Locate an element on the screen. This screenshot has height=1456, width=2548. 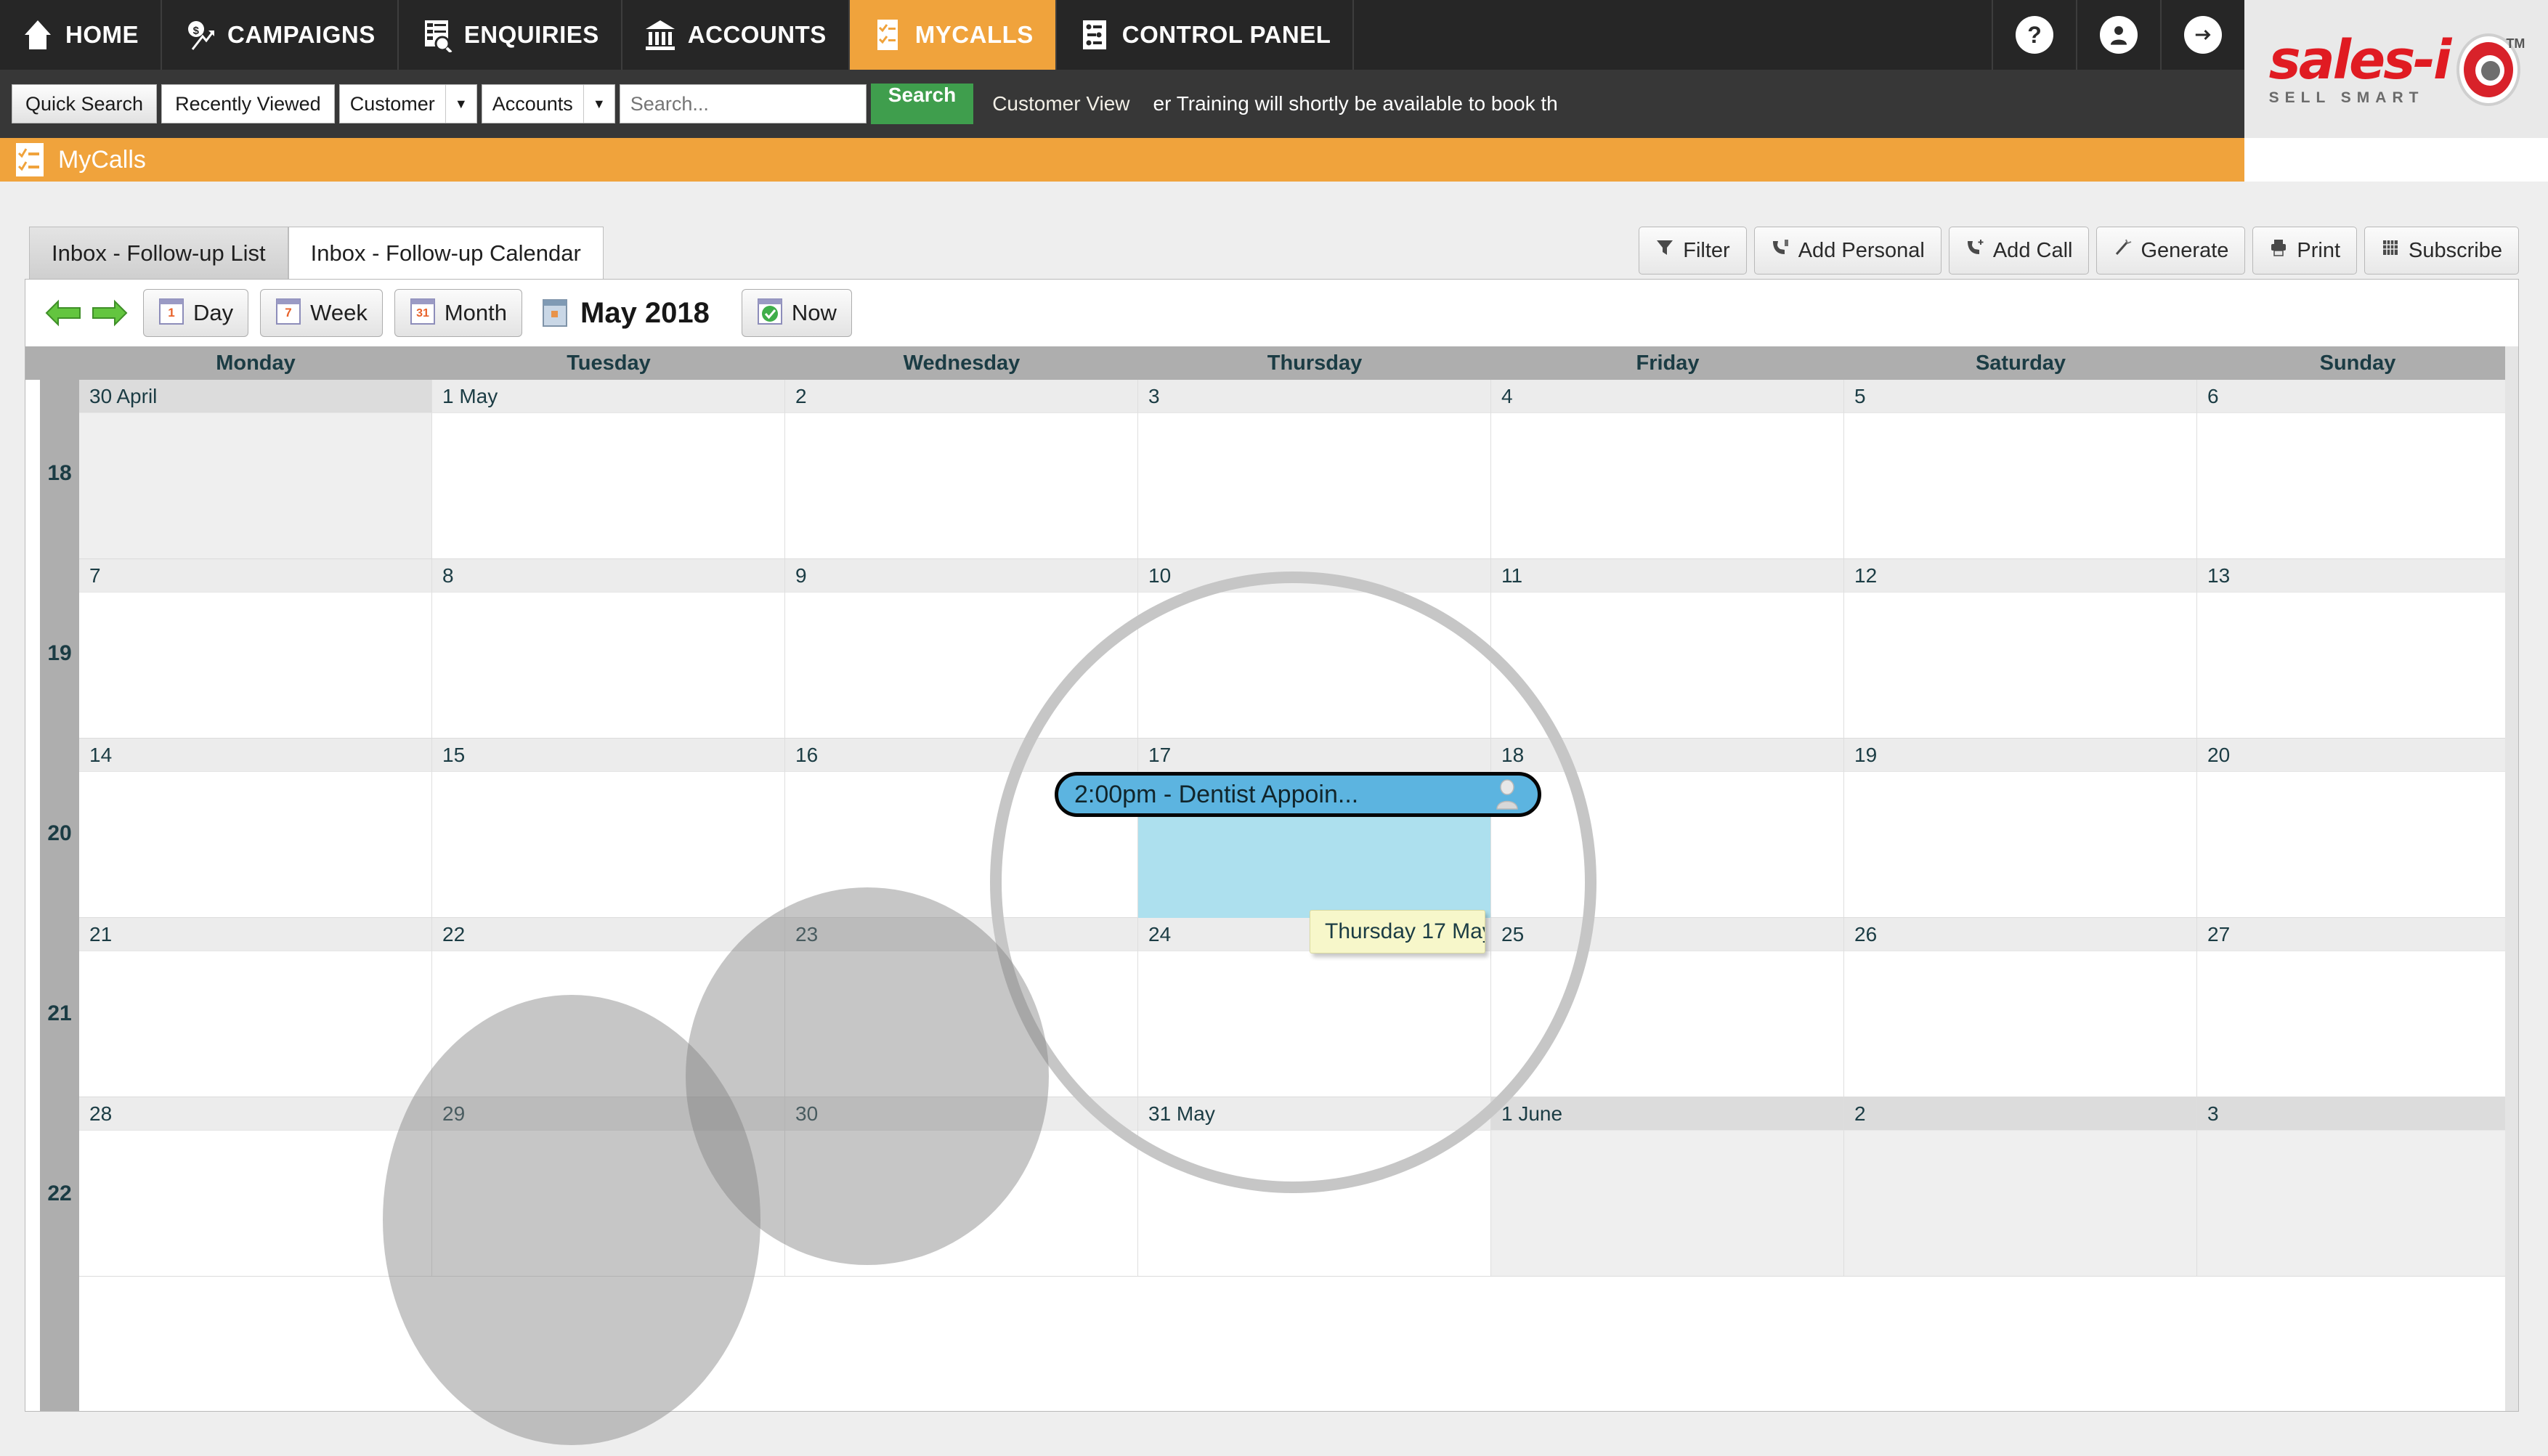
calendar-week-icon: 7 is located at coordinates (288, 313).